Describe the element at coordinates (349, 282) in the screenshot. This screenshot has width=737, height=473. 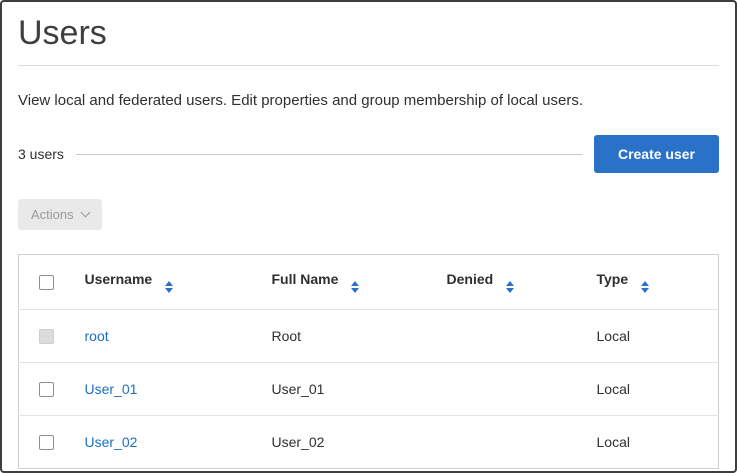
I see `column-header-full-name: Full Name` at that location.